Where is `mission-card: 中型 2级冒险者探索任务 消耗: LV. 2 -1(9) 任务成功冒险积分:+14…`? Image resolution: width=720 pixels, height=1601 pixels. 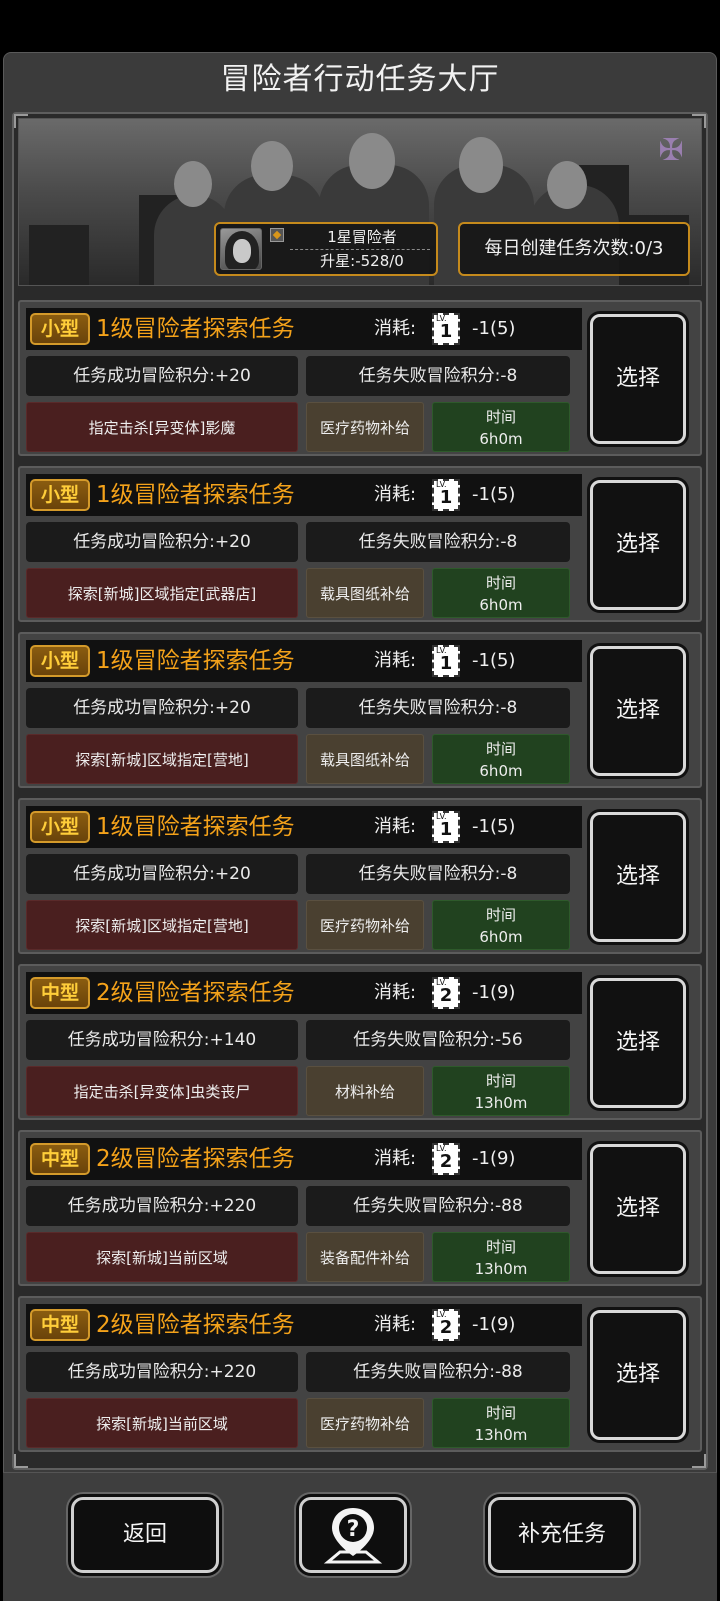 mission-card: 中型 2级冒险者探索任务 消耗: LV. 2 -1(9) 任务成功冒险积分:+14… is located at coordinates (360, 1042).